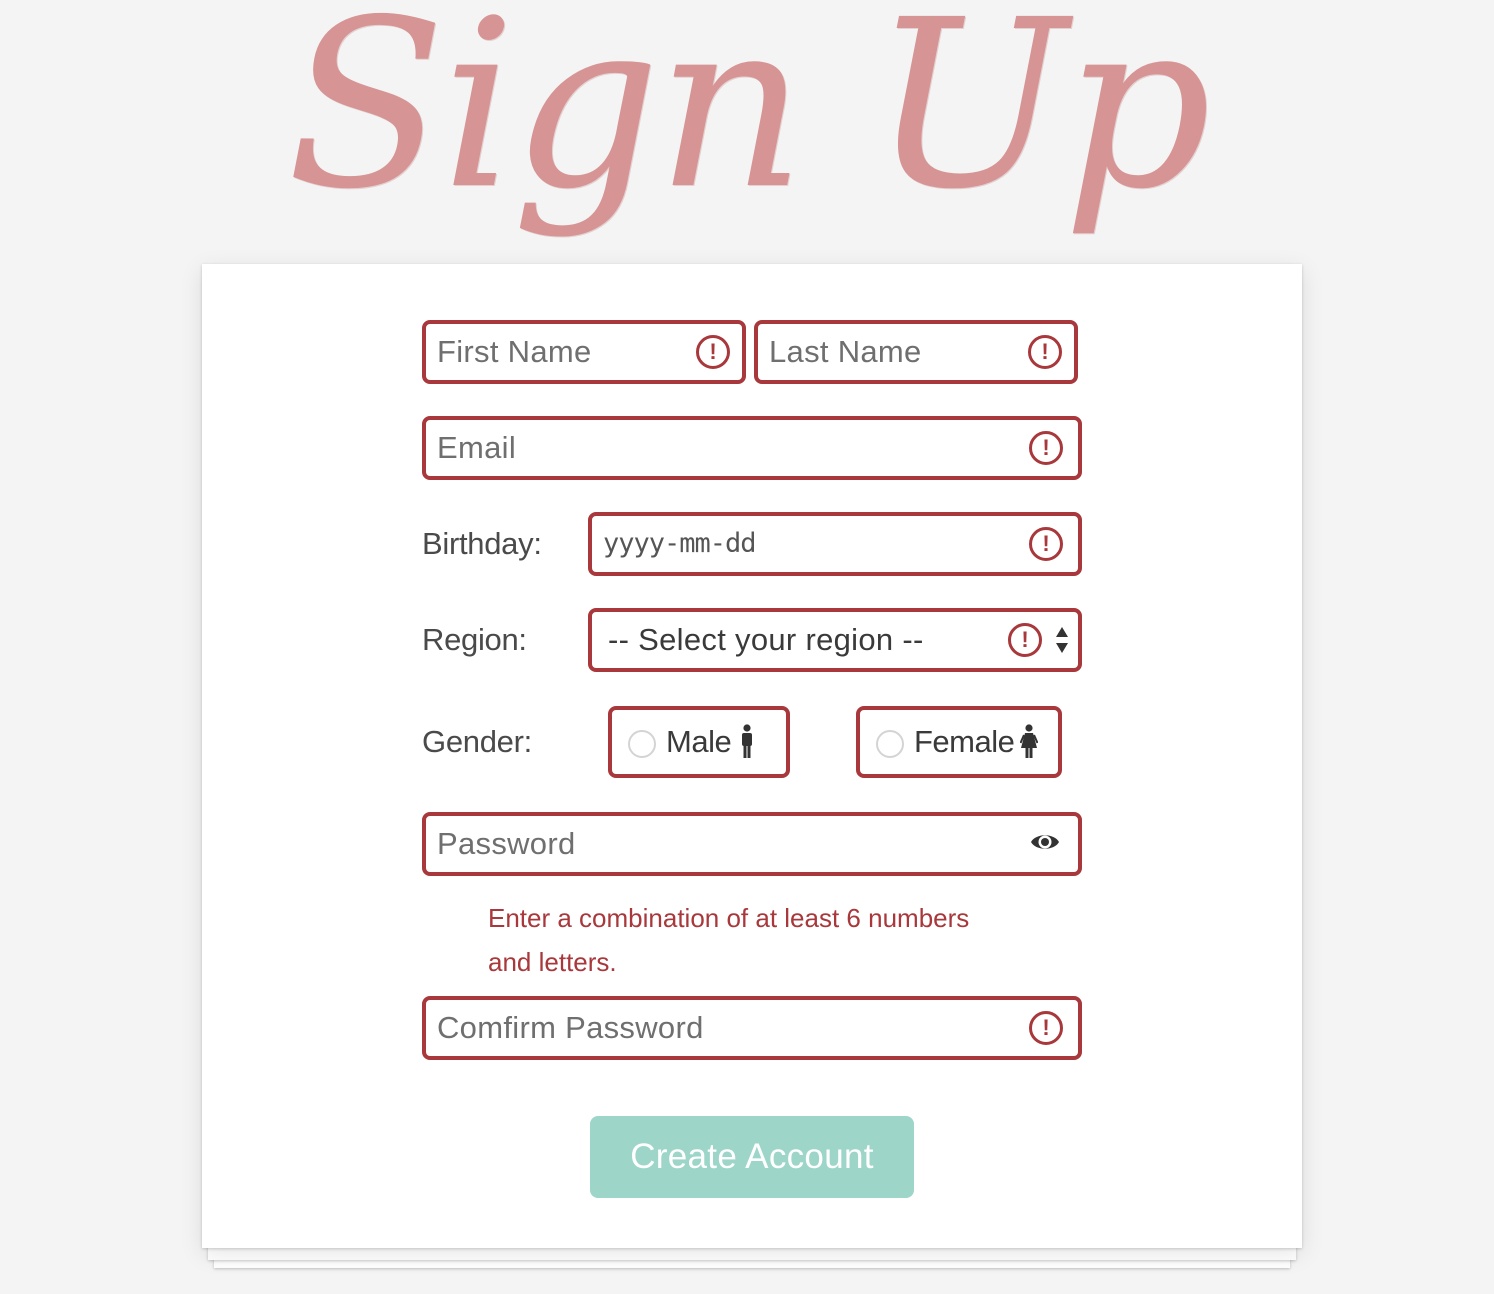 Image resolution: width=1494 pixels, height=1294 pixels. I want to click on email-placeholder: Email, so click(477, 447).